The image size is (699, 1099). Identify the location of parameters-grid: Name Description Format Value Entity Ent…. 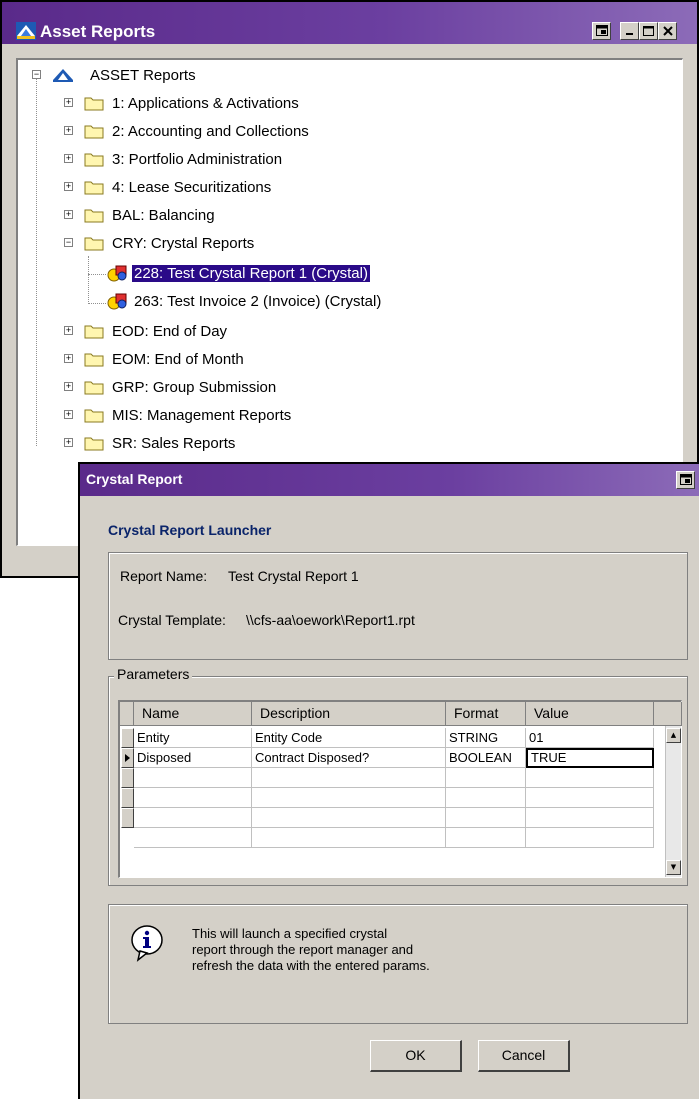
(400, 789).